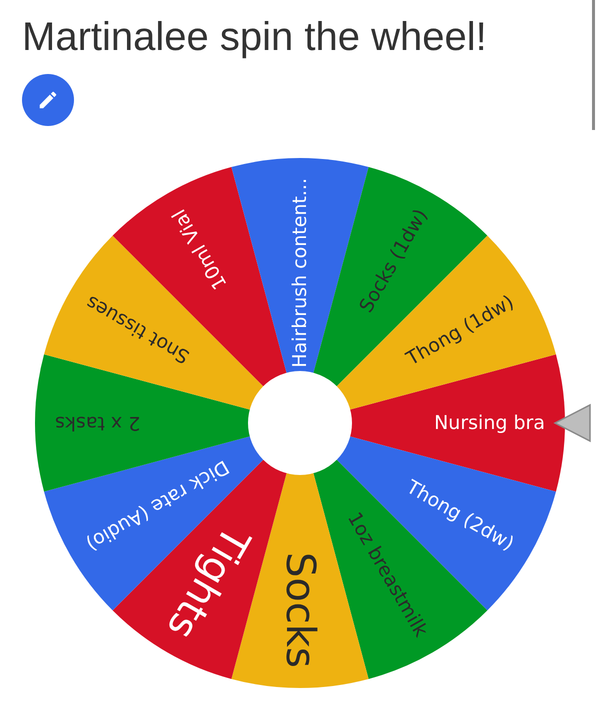 This screenshot has width=600, height=713. I want to click on page-title: Martinalee spin the wheel!, so click(254, 37).